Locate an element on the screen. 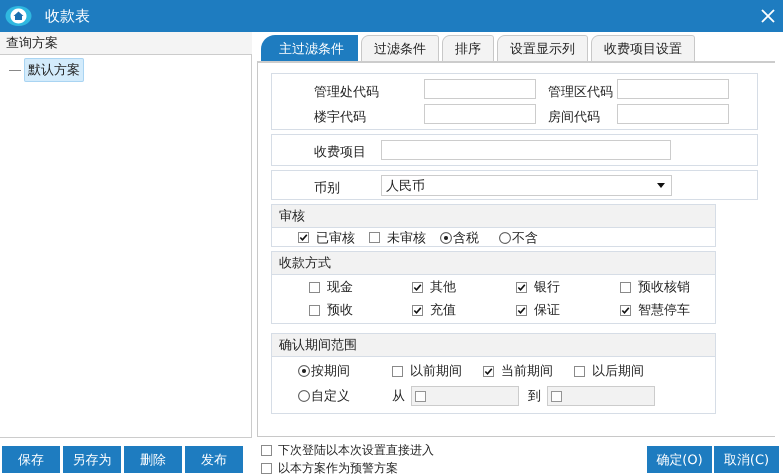 The width and height of the screenshot is (783, 474). checkbox-label: 以本方案作为预警方案 is located at coordinates (338, 467).